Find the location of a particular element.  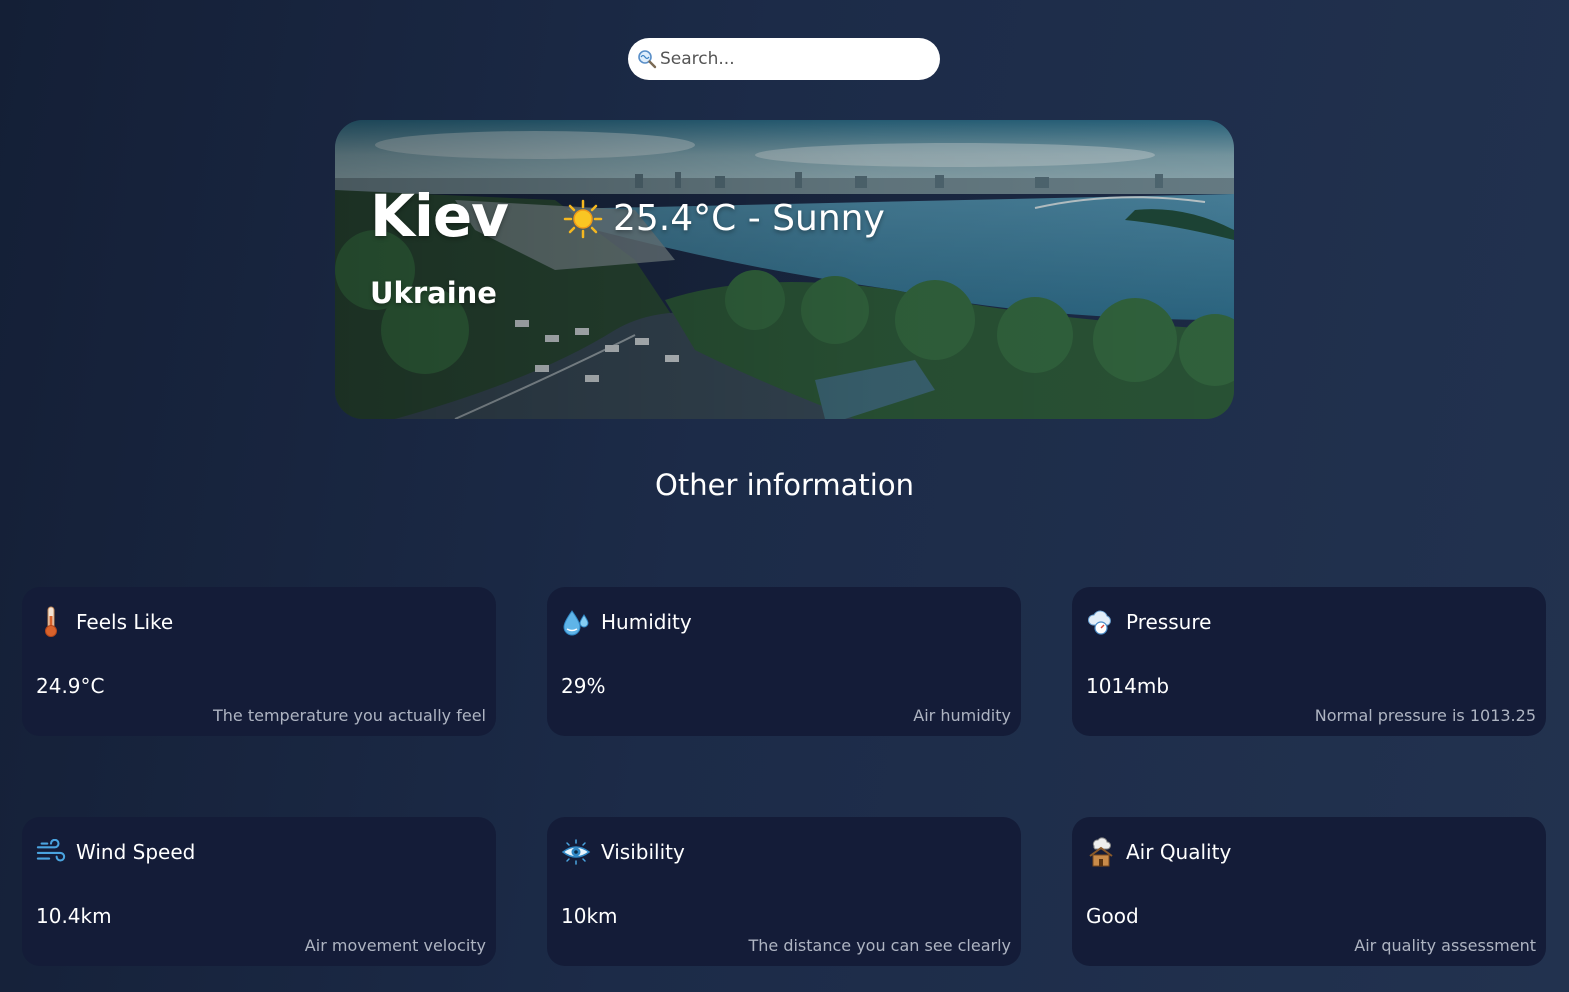

temperature-text: 25.4°C - Sunny is located at coordinates (749, 218).